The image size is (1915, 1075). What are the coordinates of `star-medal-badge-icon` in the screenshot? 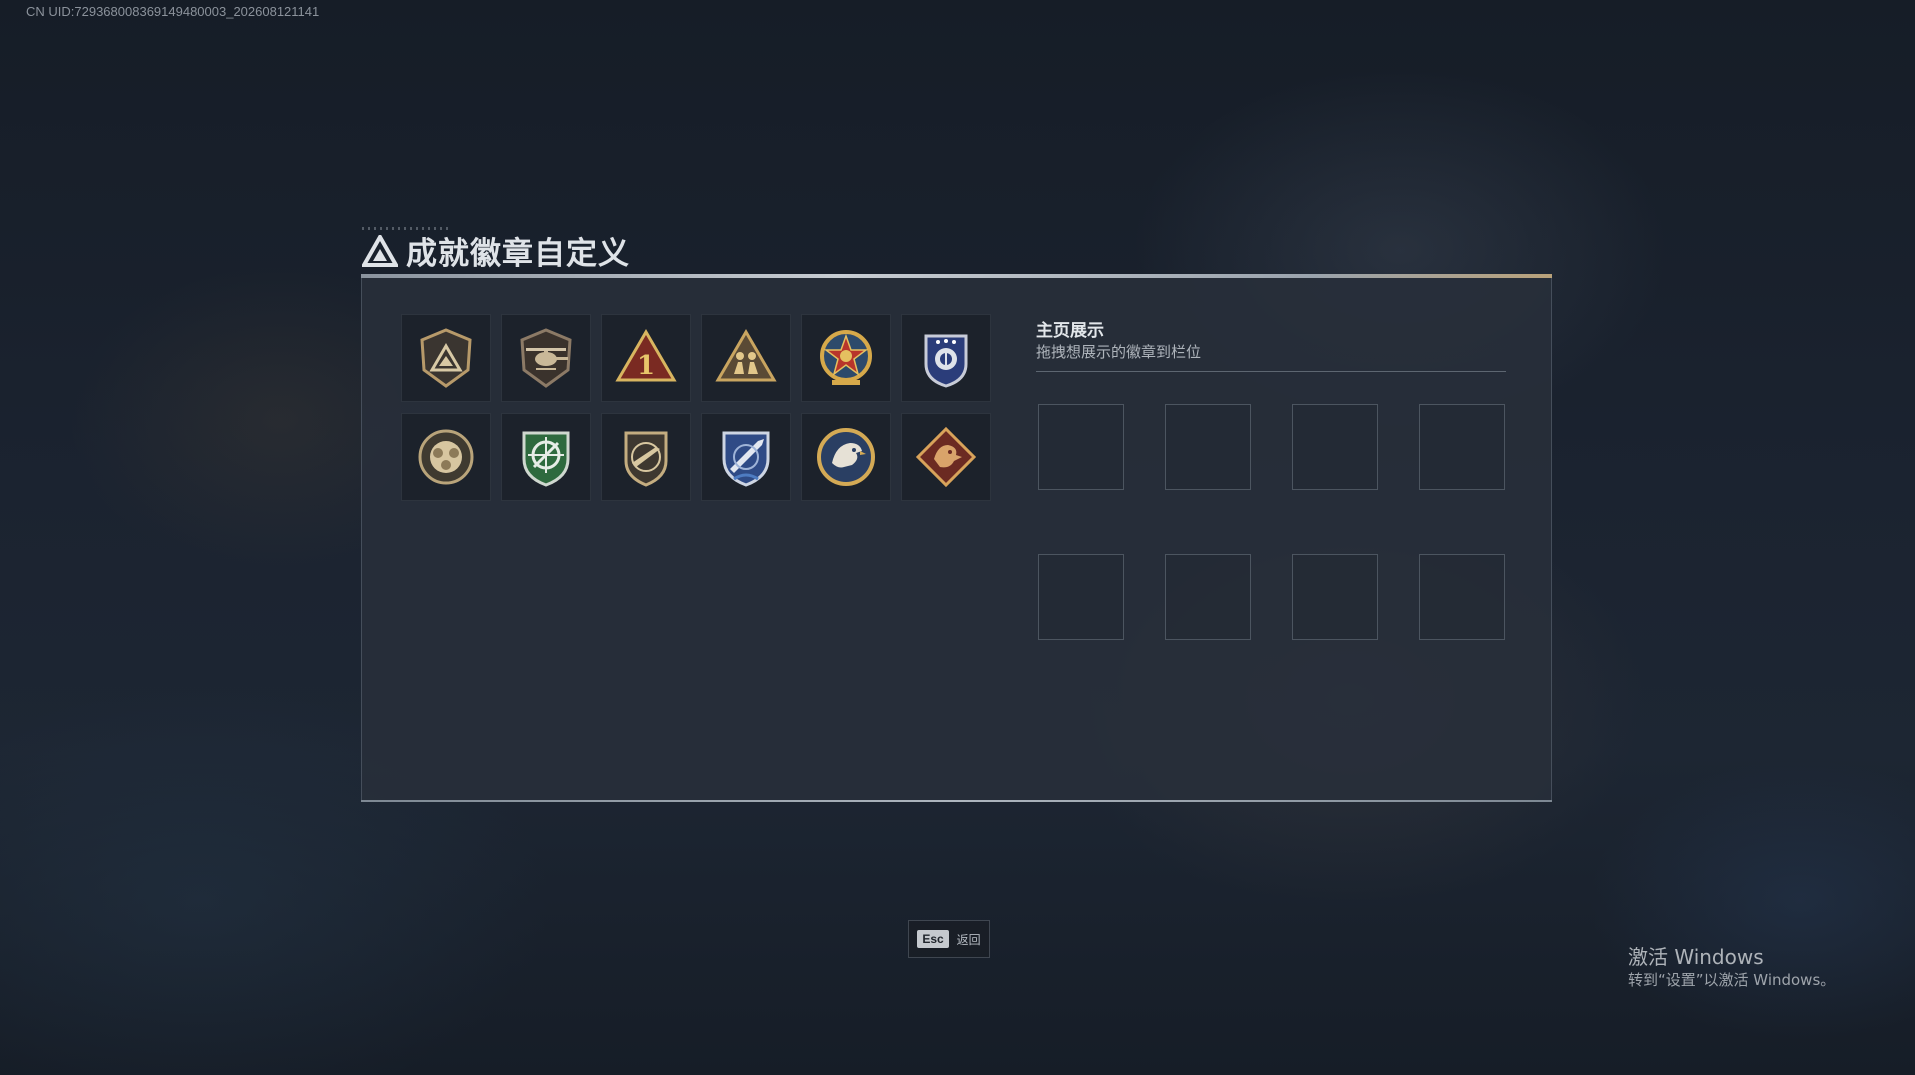 It's located at (846, 357).